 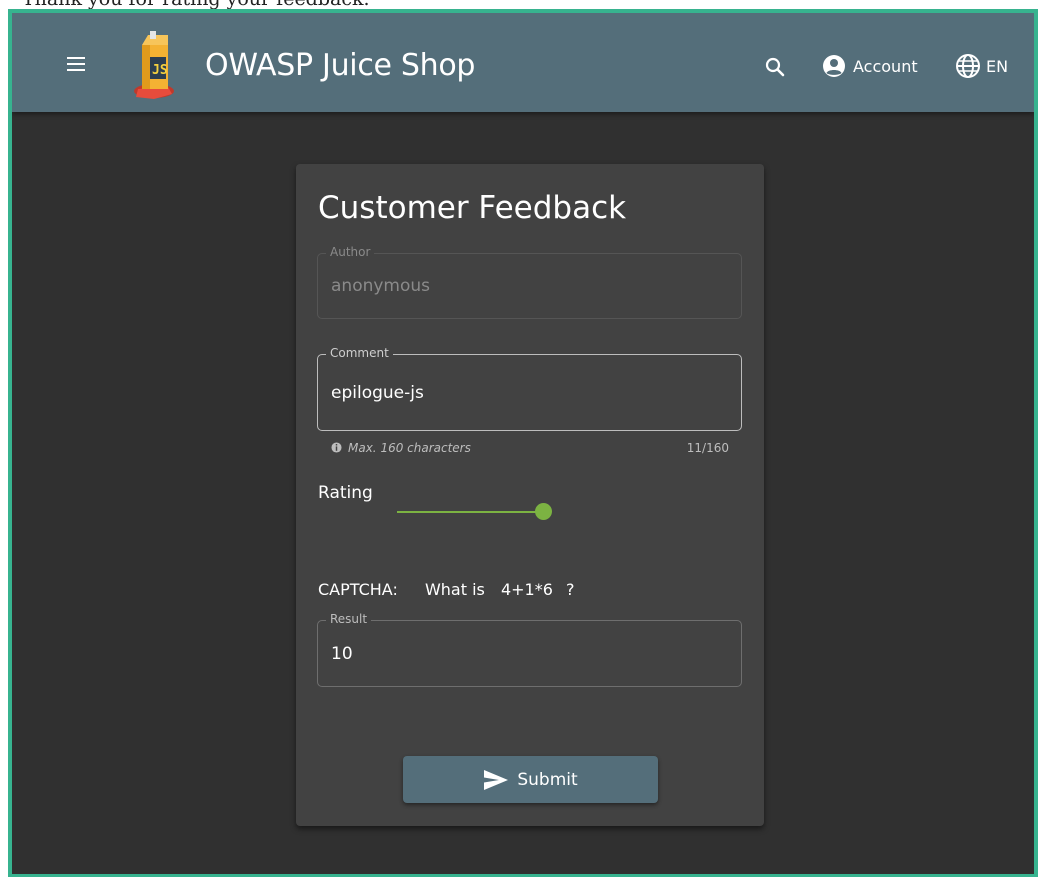 What do you see at coordinates (526, 589) in the screenshot?
I see `captcha-expression: 4+1*6` at bounding box center [526, 589].